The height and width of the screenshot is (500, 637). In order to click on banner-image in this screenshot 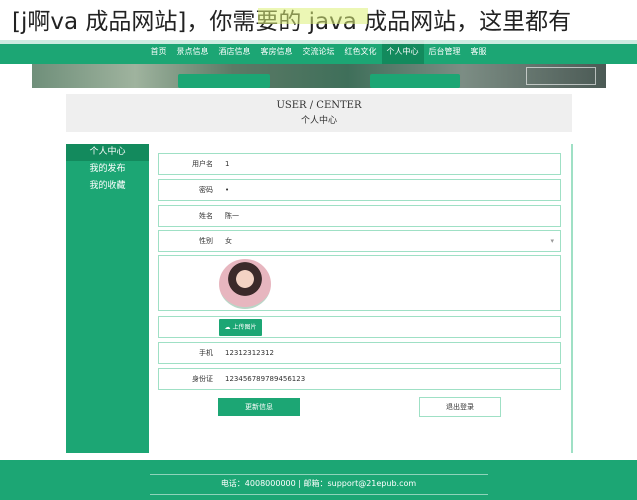, I will do `click(319, 76)`.